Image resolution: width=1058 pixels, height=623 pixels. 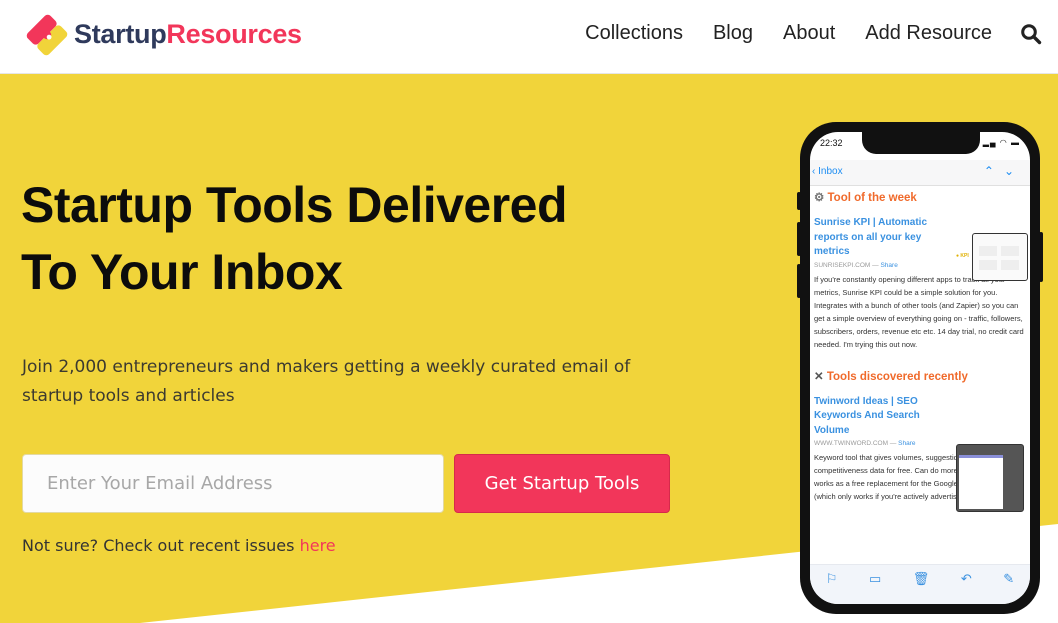 I want to click on flag-icon: ⚐, so click(x=832, y=579).